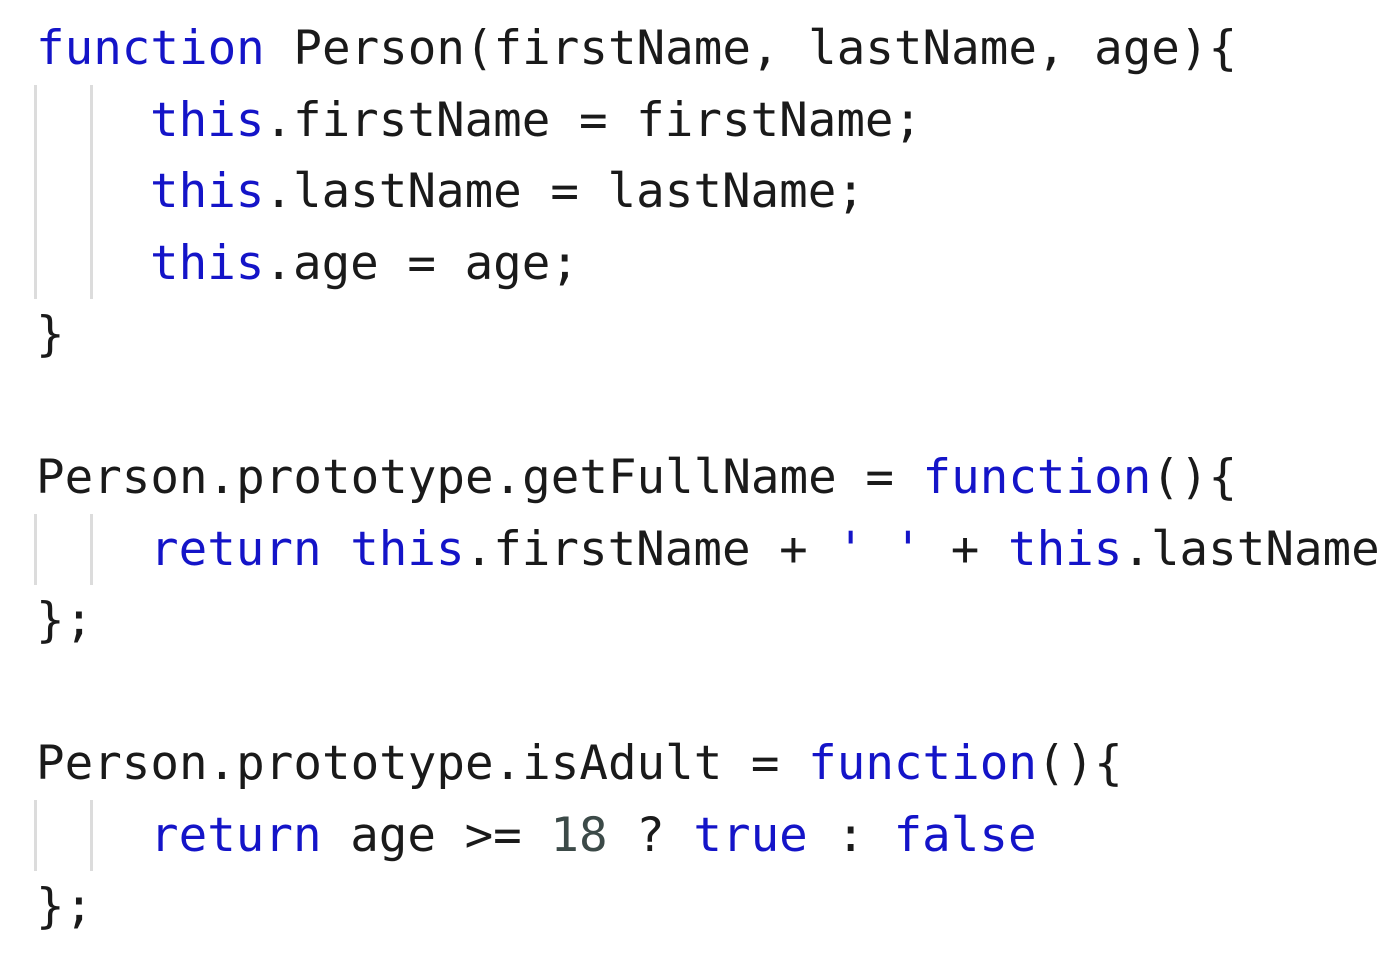  Describe the element at coordinates (879, 549) in the screenshot. I see `code-token-string: ' '` at that location.